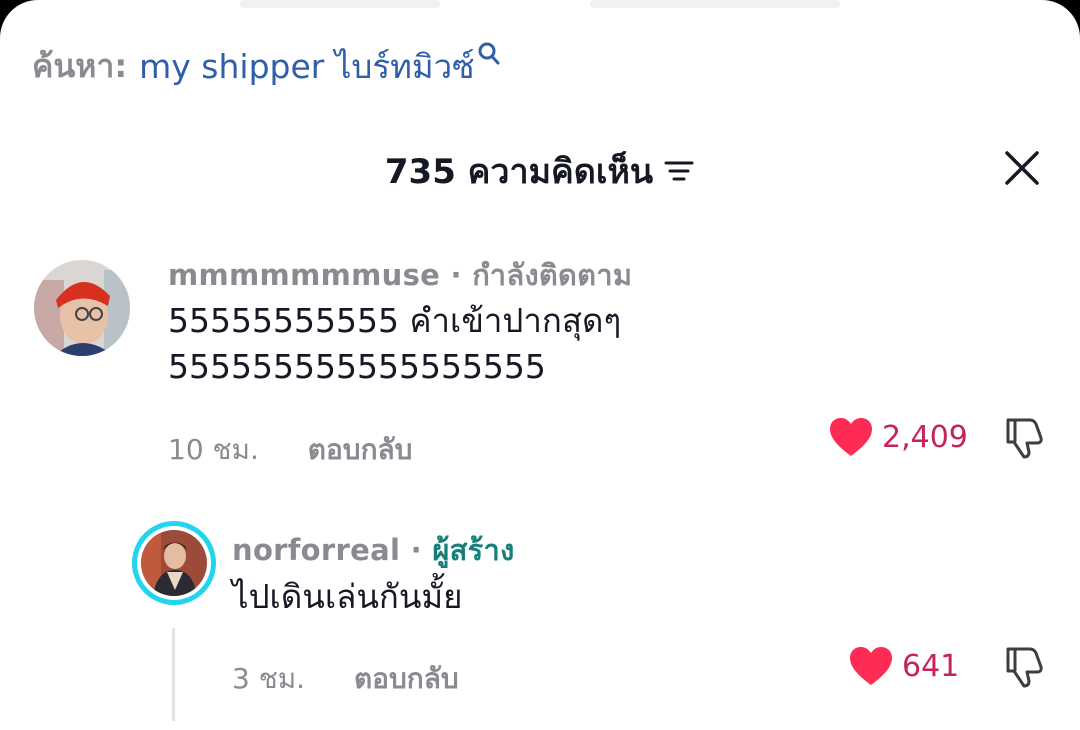 This screenshot has height=730, width=1080. I want to click on comments-header: 735 ความคิดเห็น, so click(540, 171).